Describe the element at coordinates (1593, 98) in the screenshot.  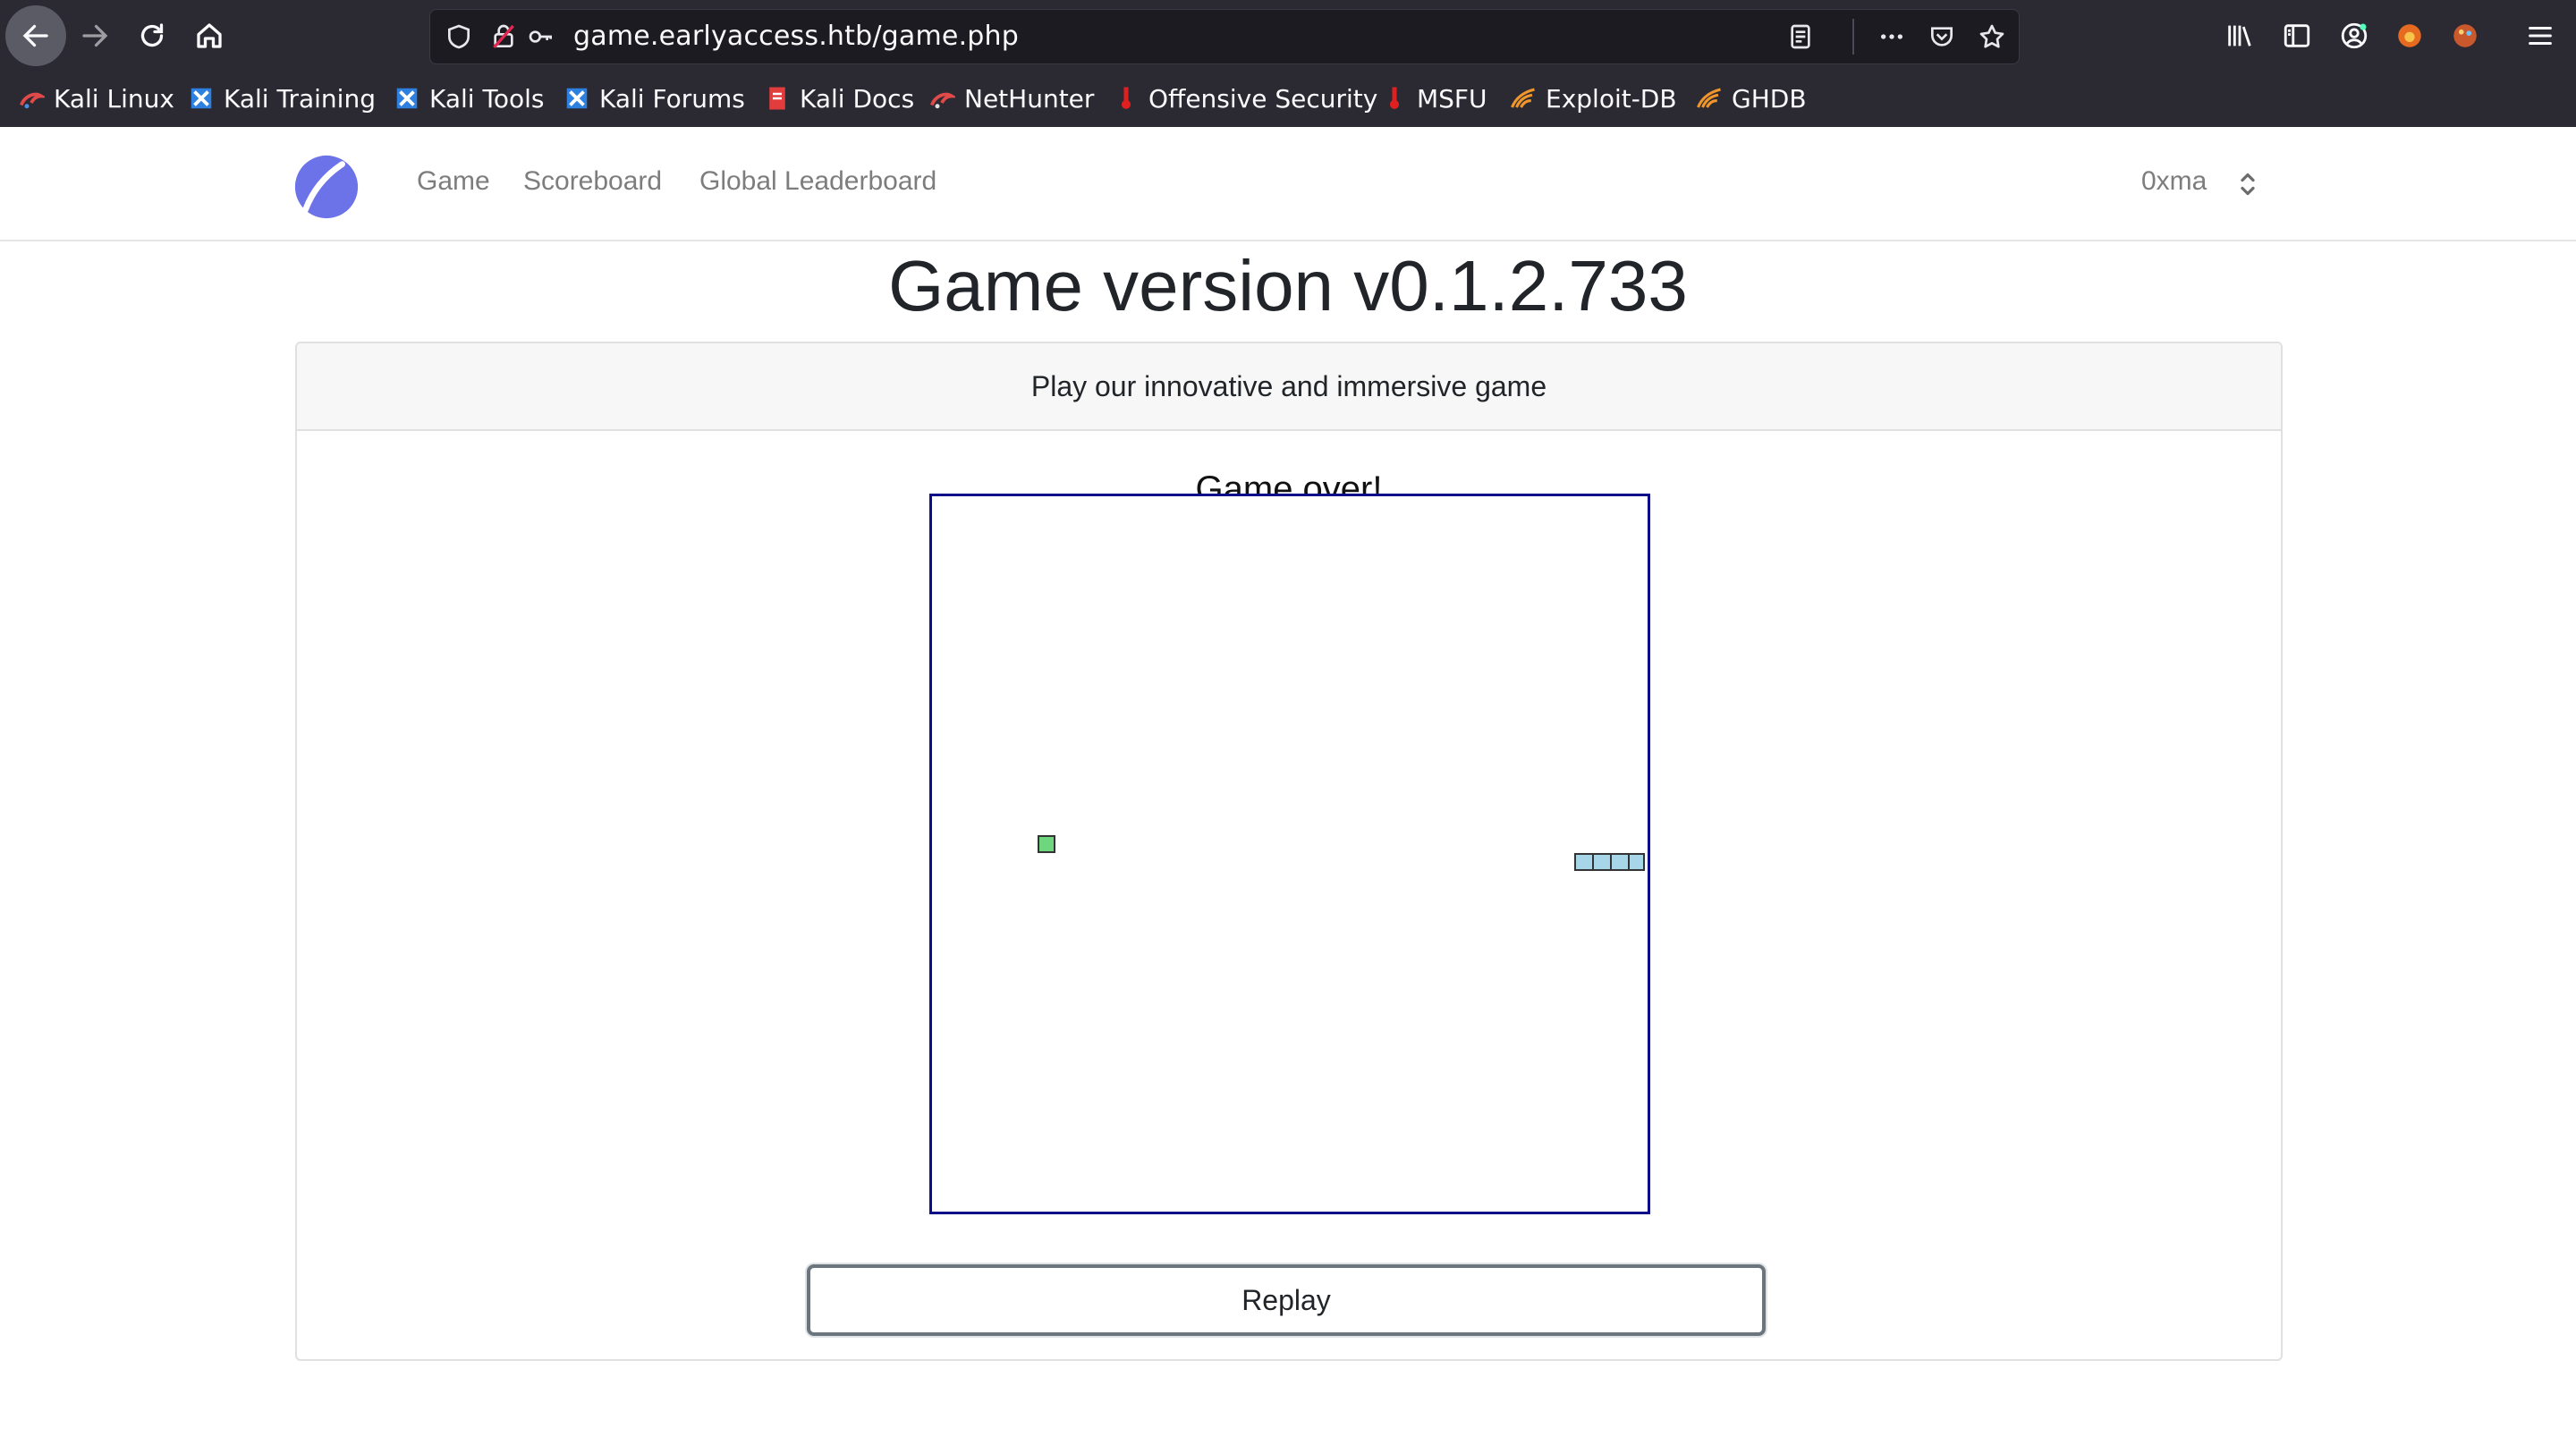
I see `bookmark-exploit-db: Exploit-DB` at that location.